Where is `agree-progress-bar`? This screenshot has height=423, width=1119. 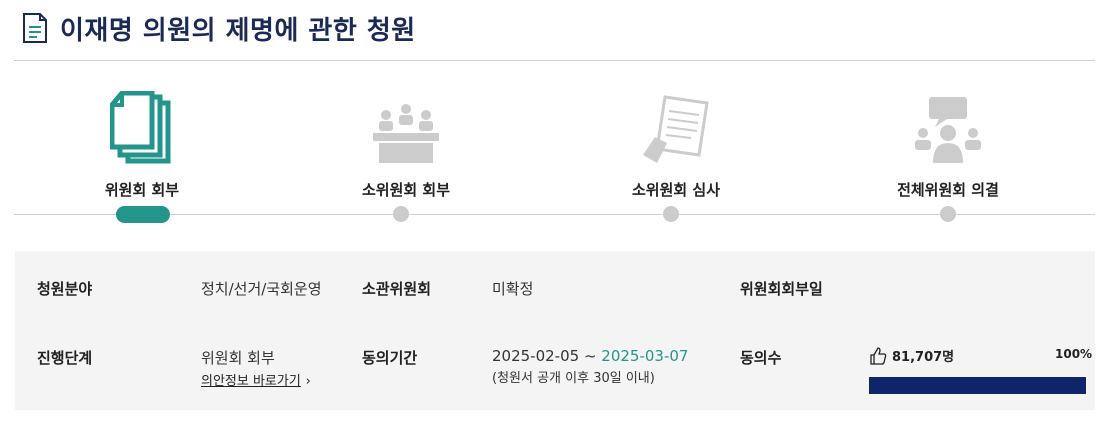 agree-progress-bar is located at coordinates (977, 385).